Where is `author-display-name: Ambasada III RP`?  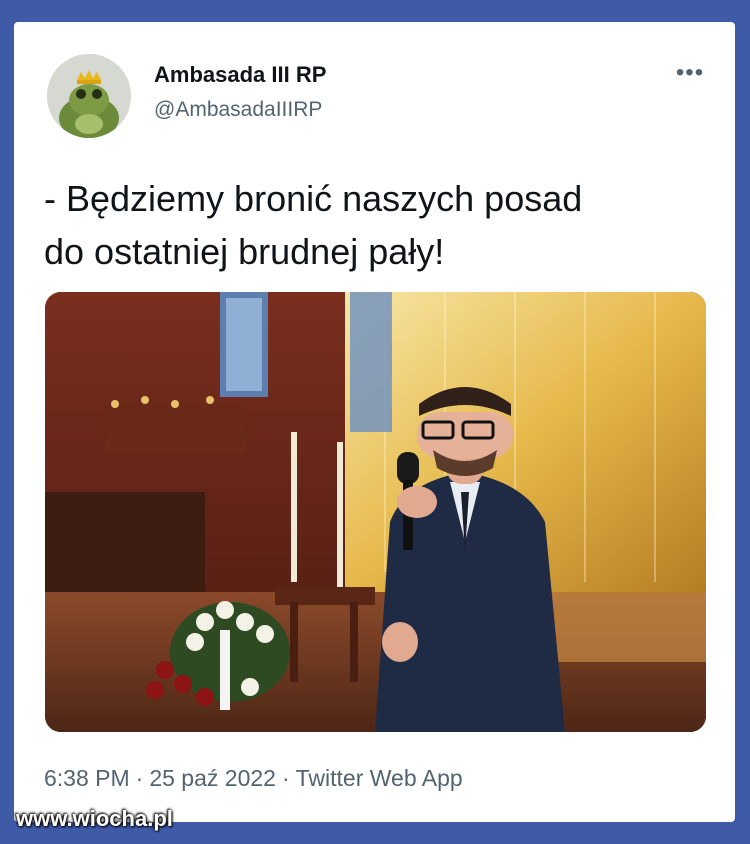 author-display-name: Ambasada III RP is located at coordinates (240, 75).